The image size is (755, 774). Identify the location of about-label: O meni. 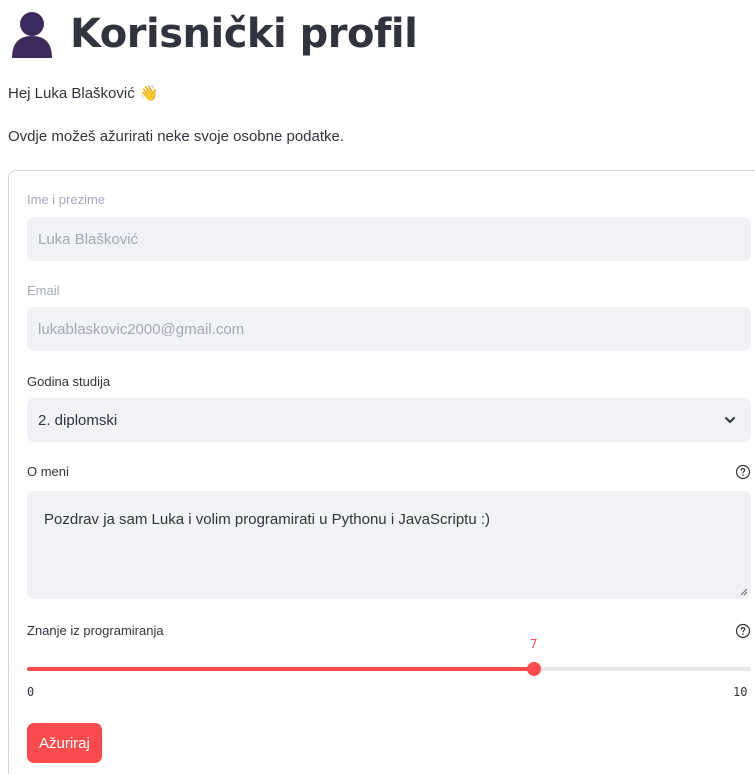
(48, 471).